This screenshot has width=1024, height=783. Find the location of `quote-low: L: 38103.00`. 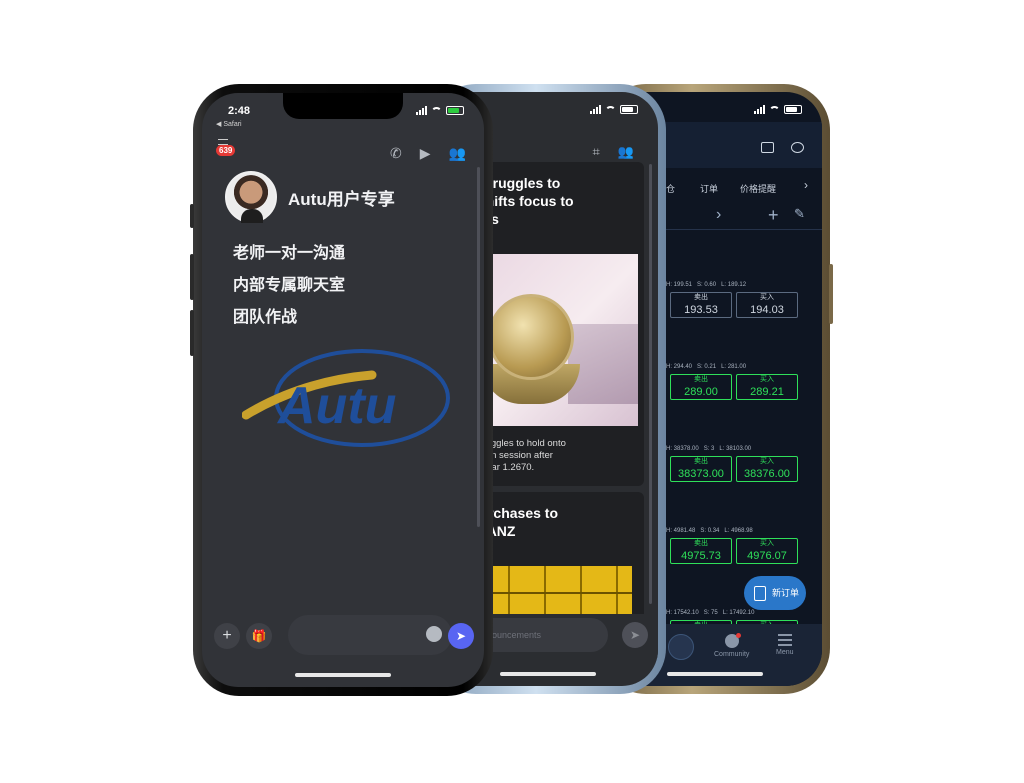

quote-low: L: 38103.00 is located at coordinates (735, 449).